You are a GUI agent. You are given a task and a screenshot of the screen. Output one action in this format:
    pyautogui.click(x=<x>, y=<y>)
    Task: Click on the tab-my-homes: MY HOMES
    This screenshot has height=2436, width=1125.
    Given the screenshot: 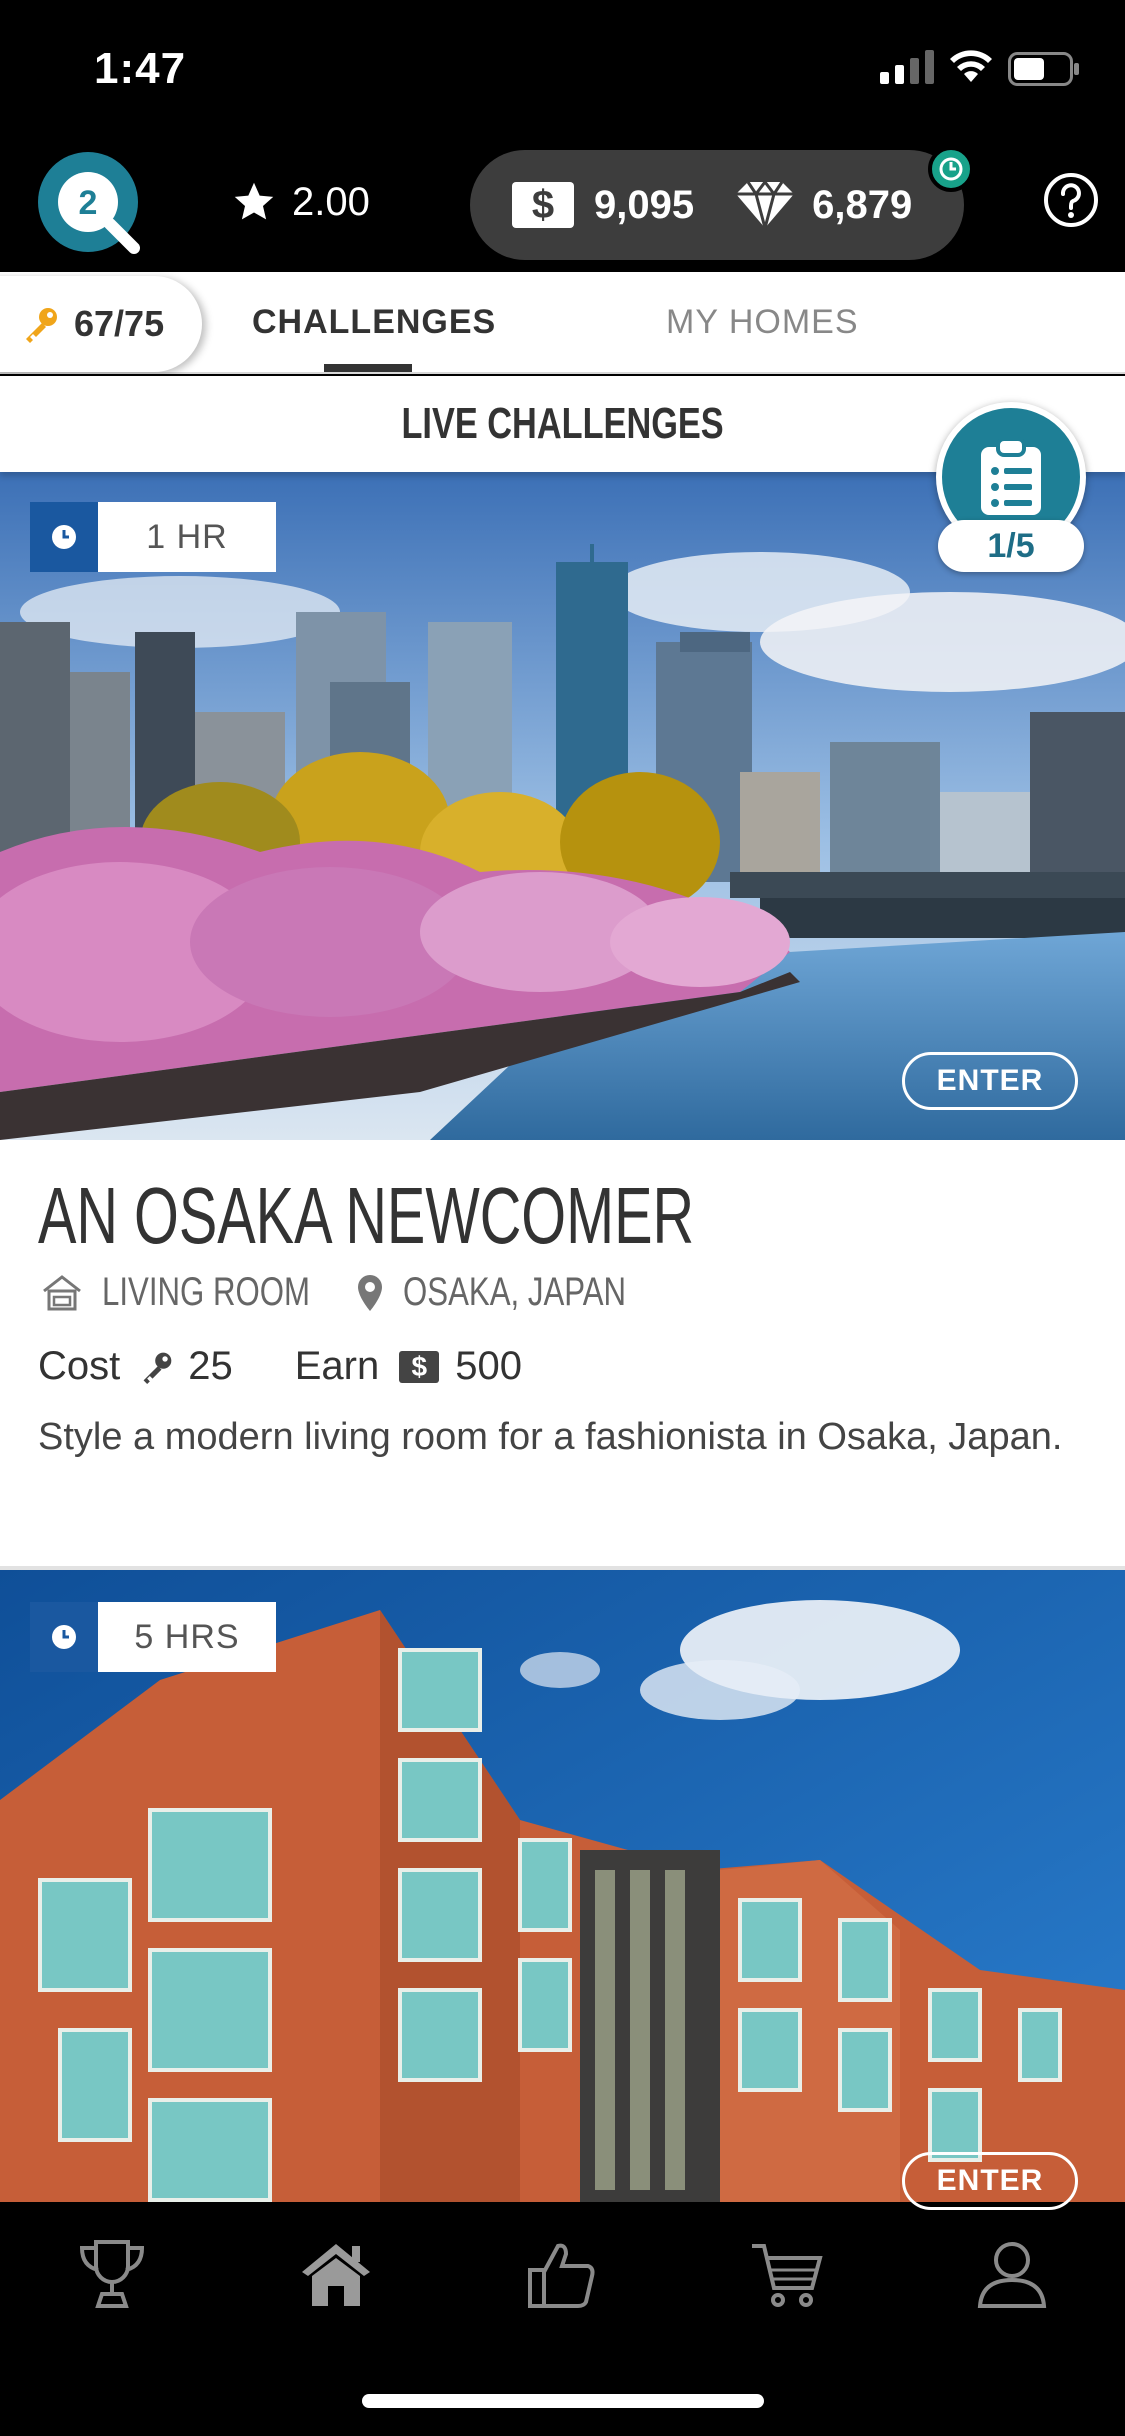 What is the action you would take?
    pyautogui.click(x=762, y=322)
    